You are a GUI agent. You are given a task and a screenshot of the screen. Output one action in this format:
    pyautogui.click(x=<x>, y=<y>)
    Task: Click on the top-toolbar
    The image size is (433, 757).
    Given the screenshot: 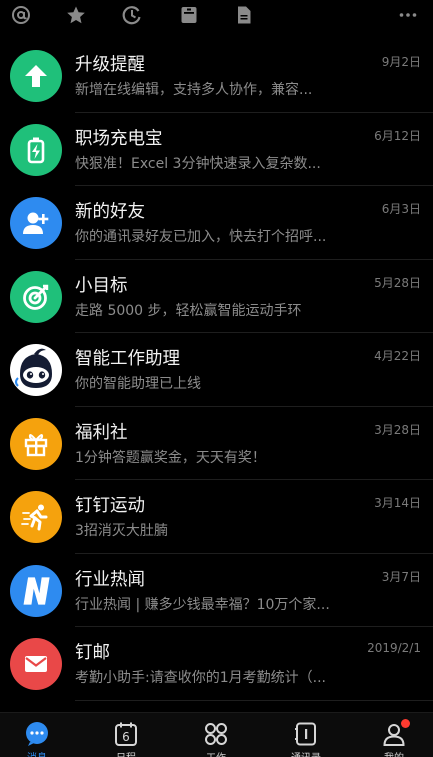 What is the action you would take?
    pyautogui.click(x=216, y=17)
    